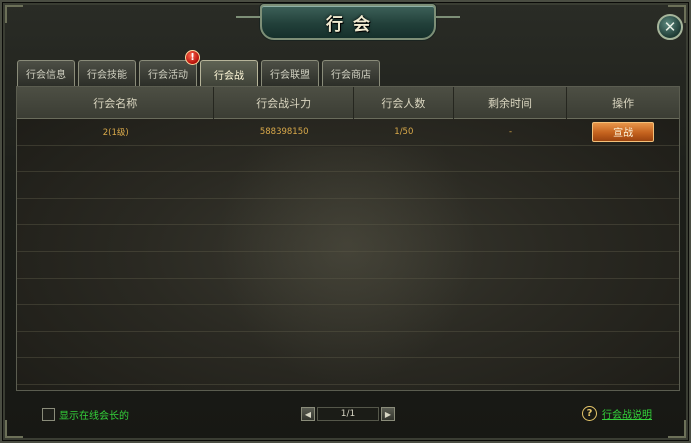 Image resolution: width=691 pixels, height=443 pixels. Describe the element at coordinates (353, 24) in the screenshot. I see `window-title: 行会` at that location.